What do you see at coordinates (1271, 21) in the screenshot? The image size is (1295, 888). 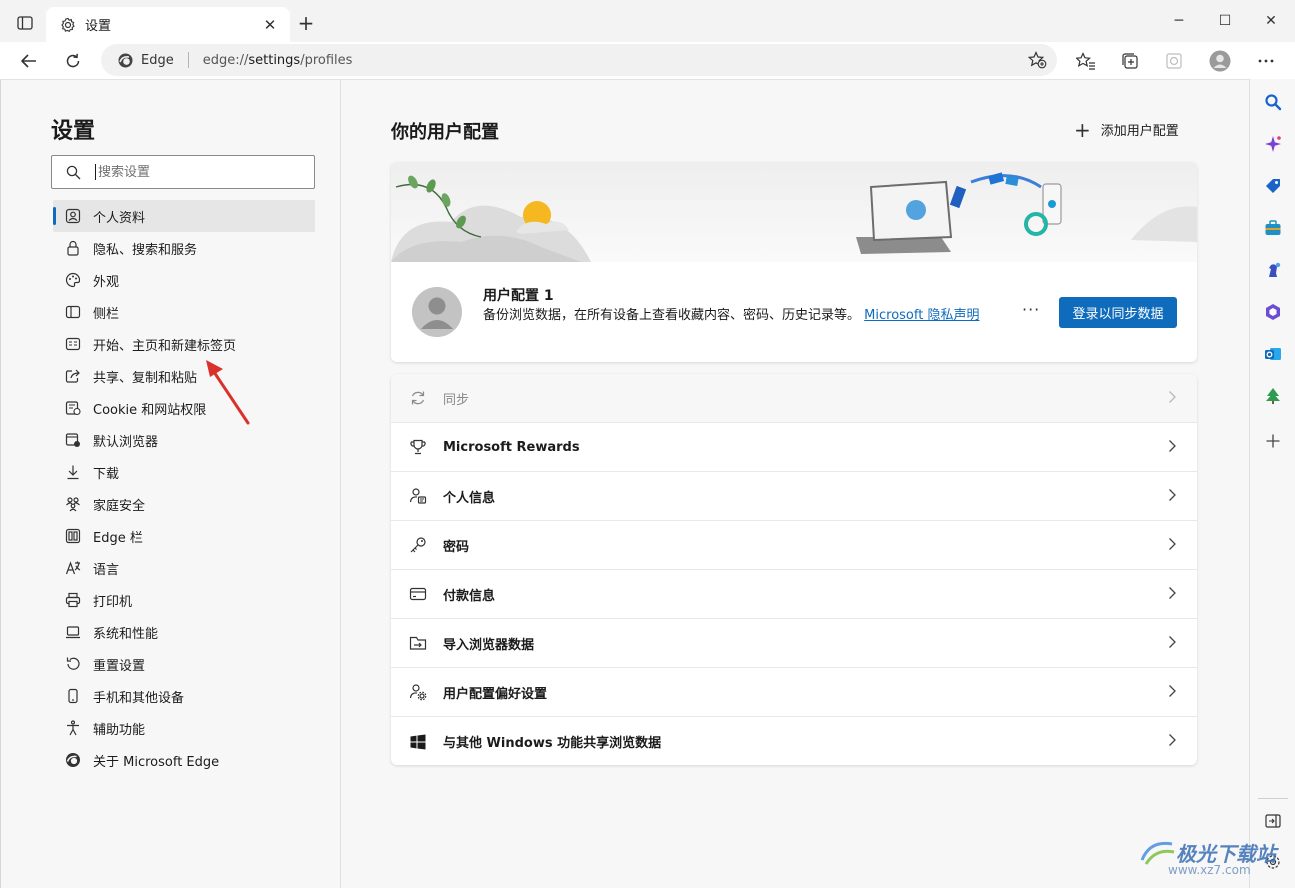 I see `close-window-button: ✕` at bounding box center [1271, 21].